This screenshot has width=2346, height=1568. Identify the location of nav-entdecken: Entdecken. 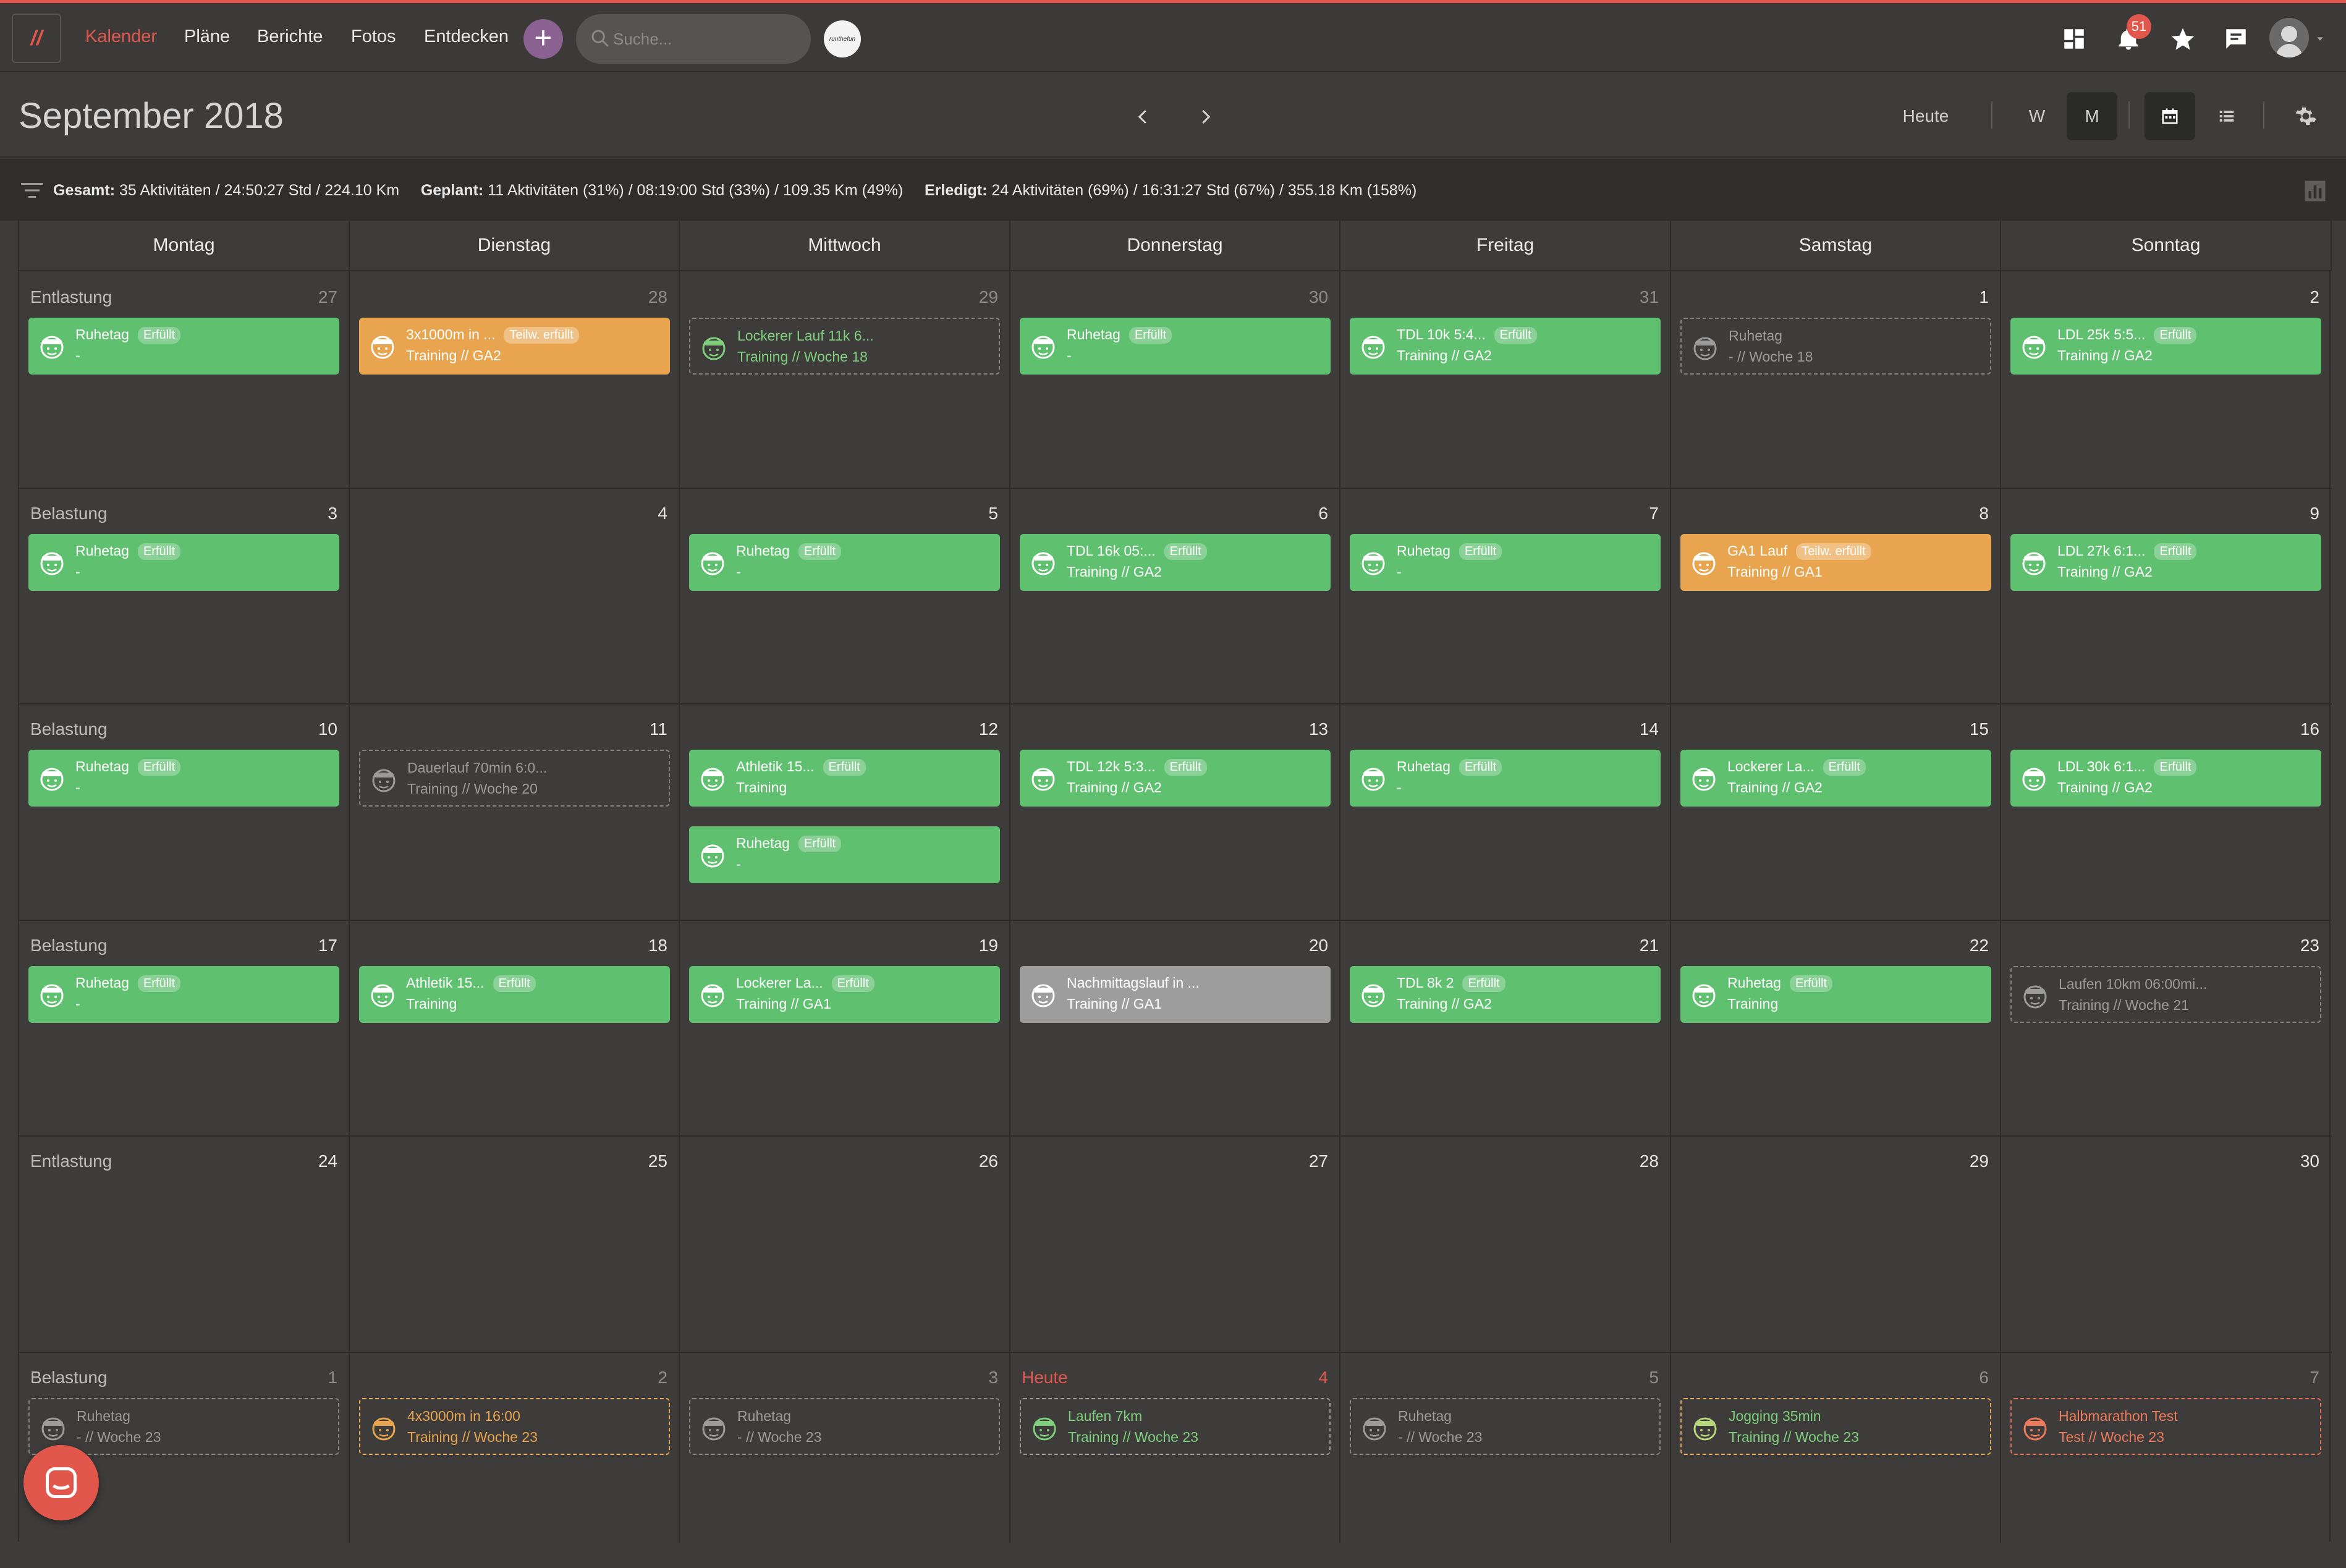
(467, 37).